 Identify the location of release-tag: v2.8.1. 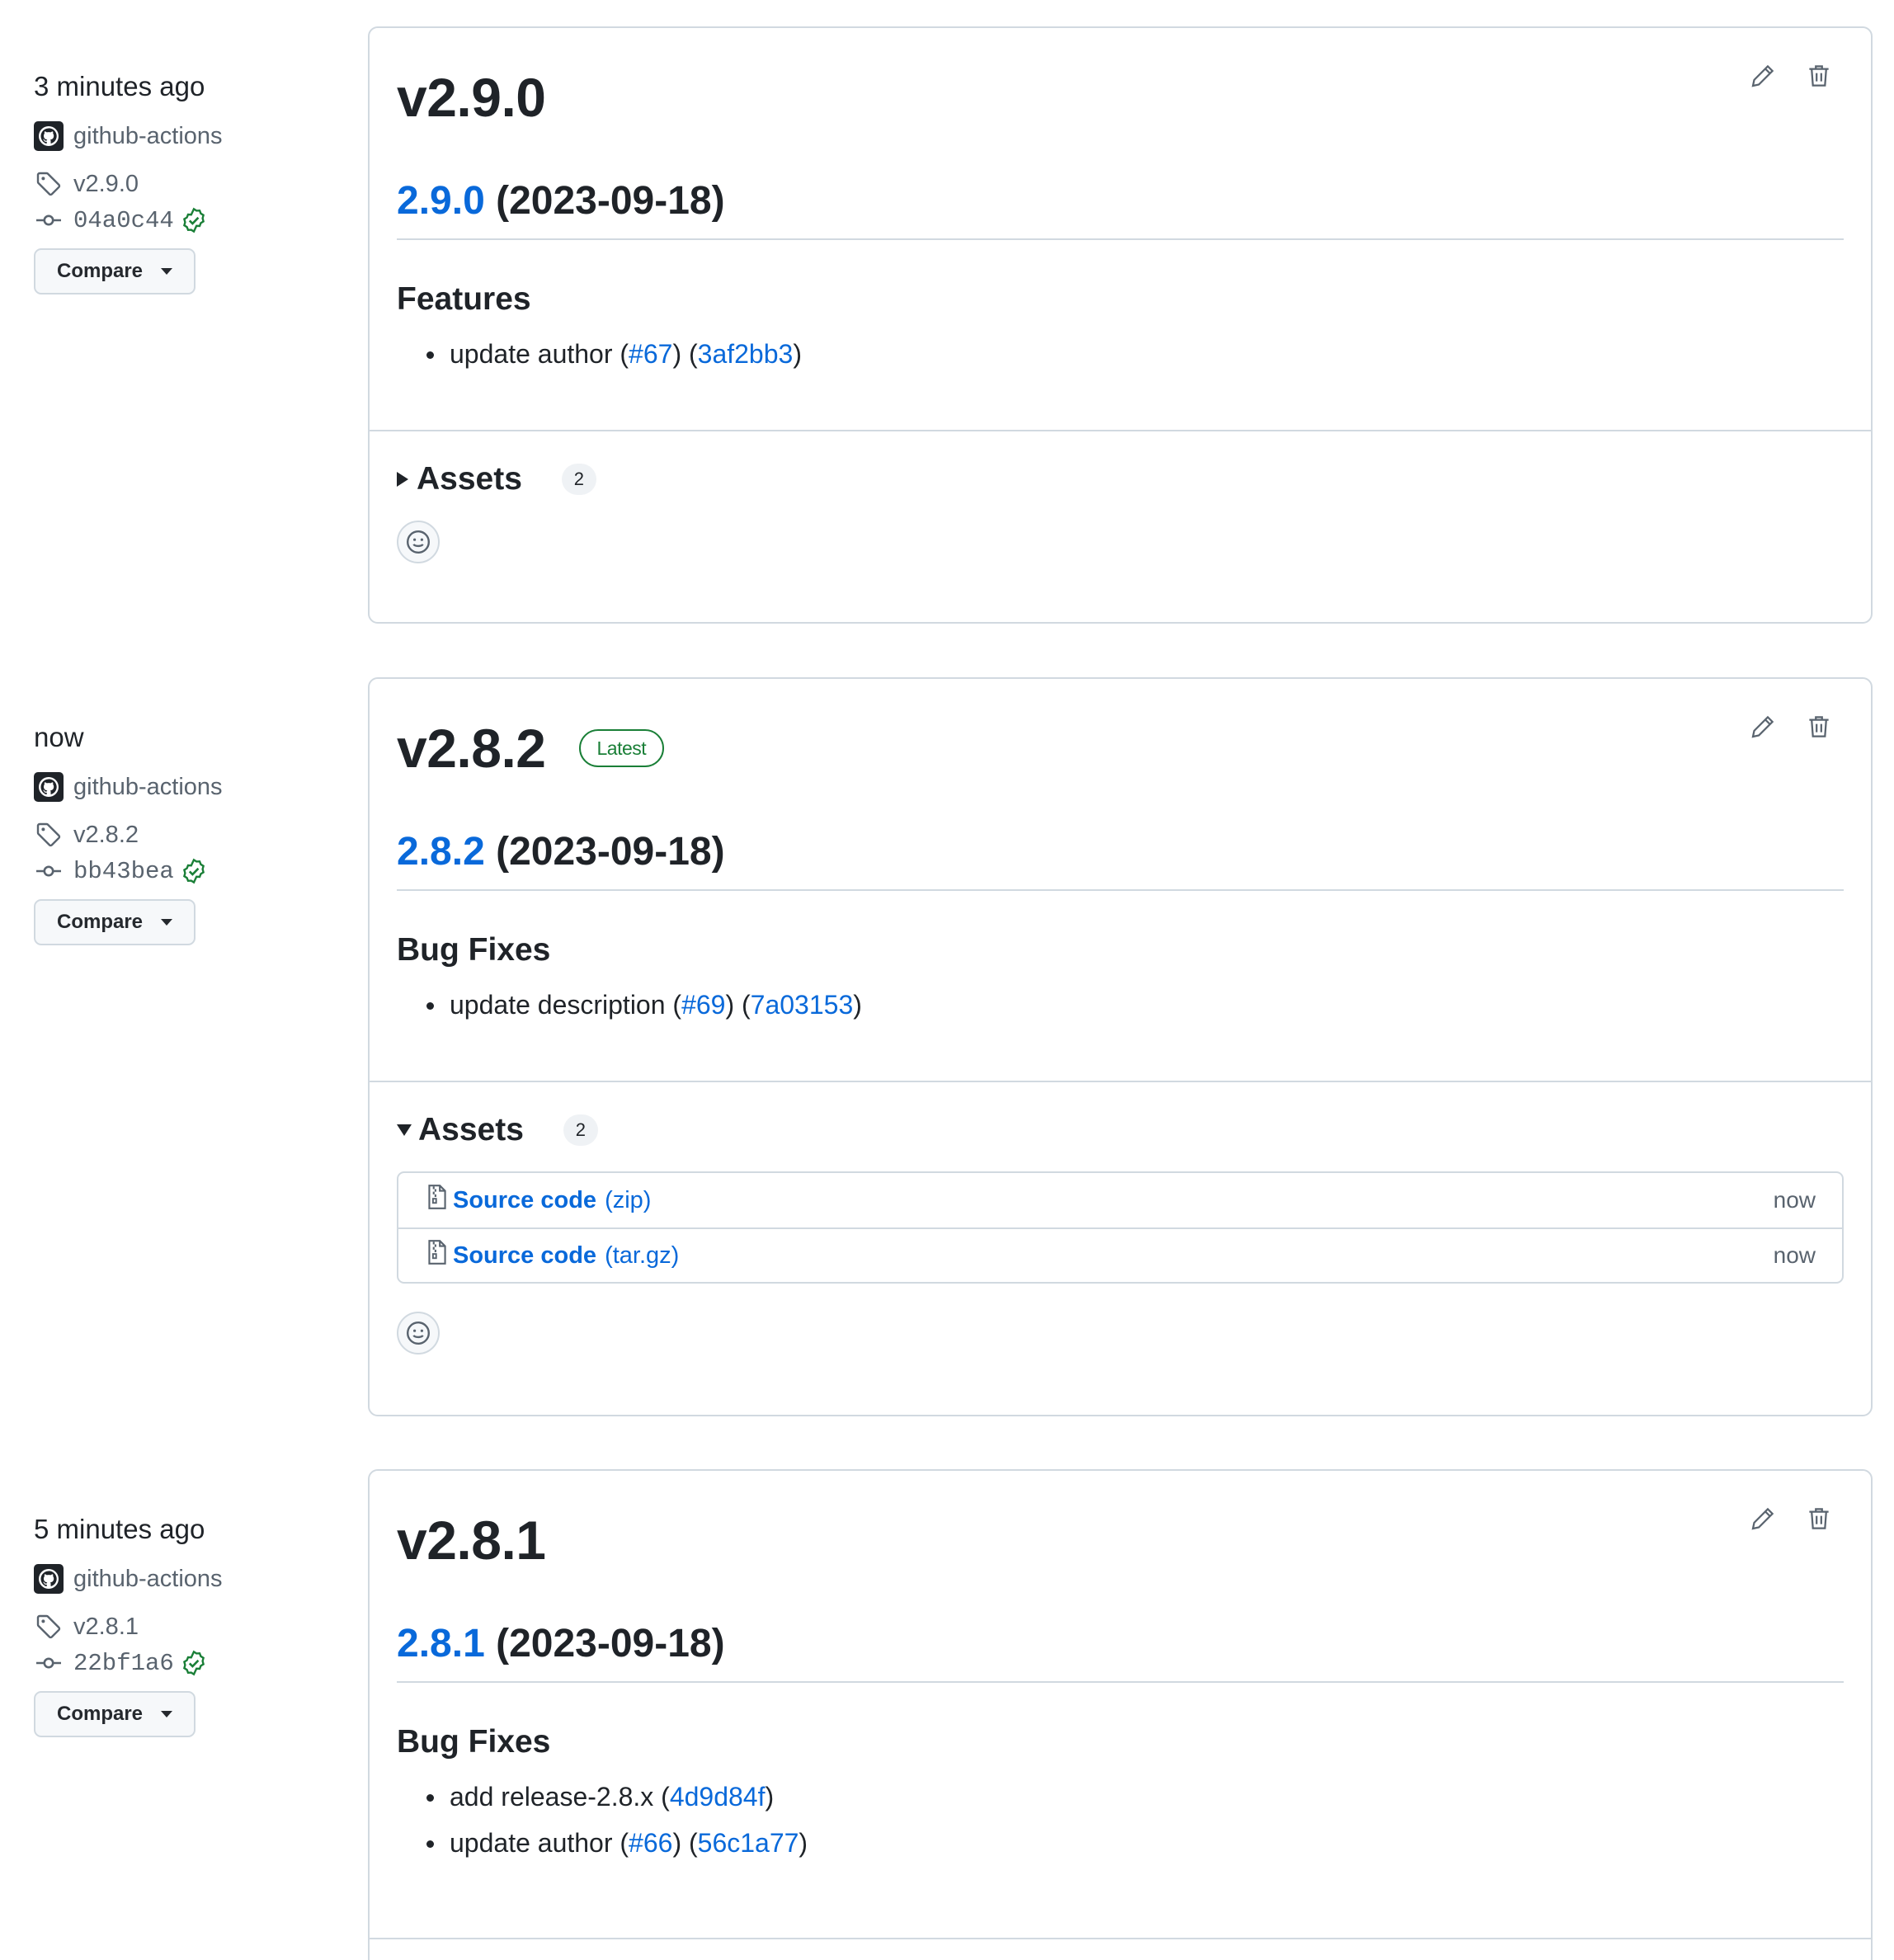
(182, 1627).